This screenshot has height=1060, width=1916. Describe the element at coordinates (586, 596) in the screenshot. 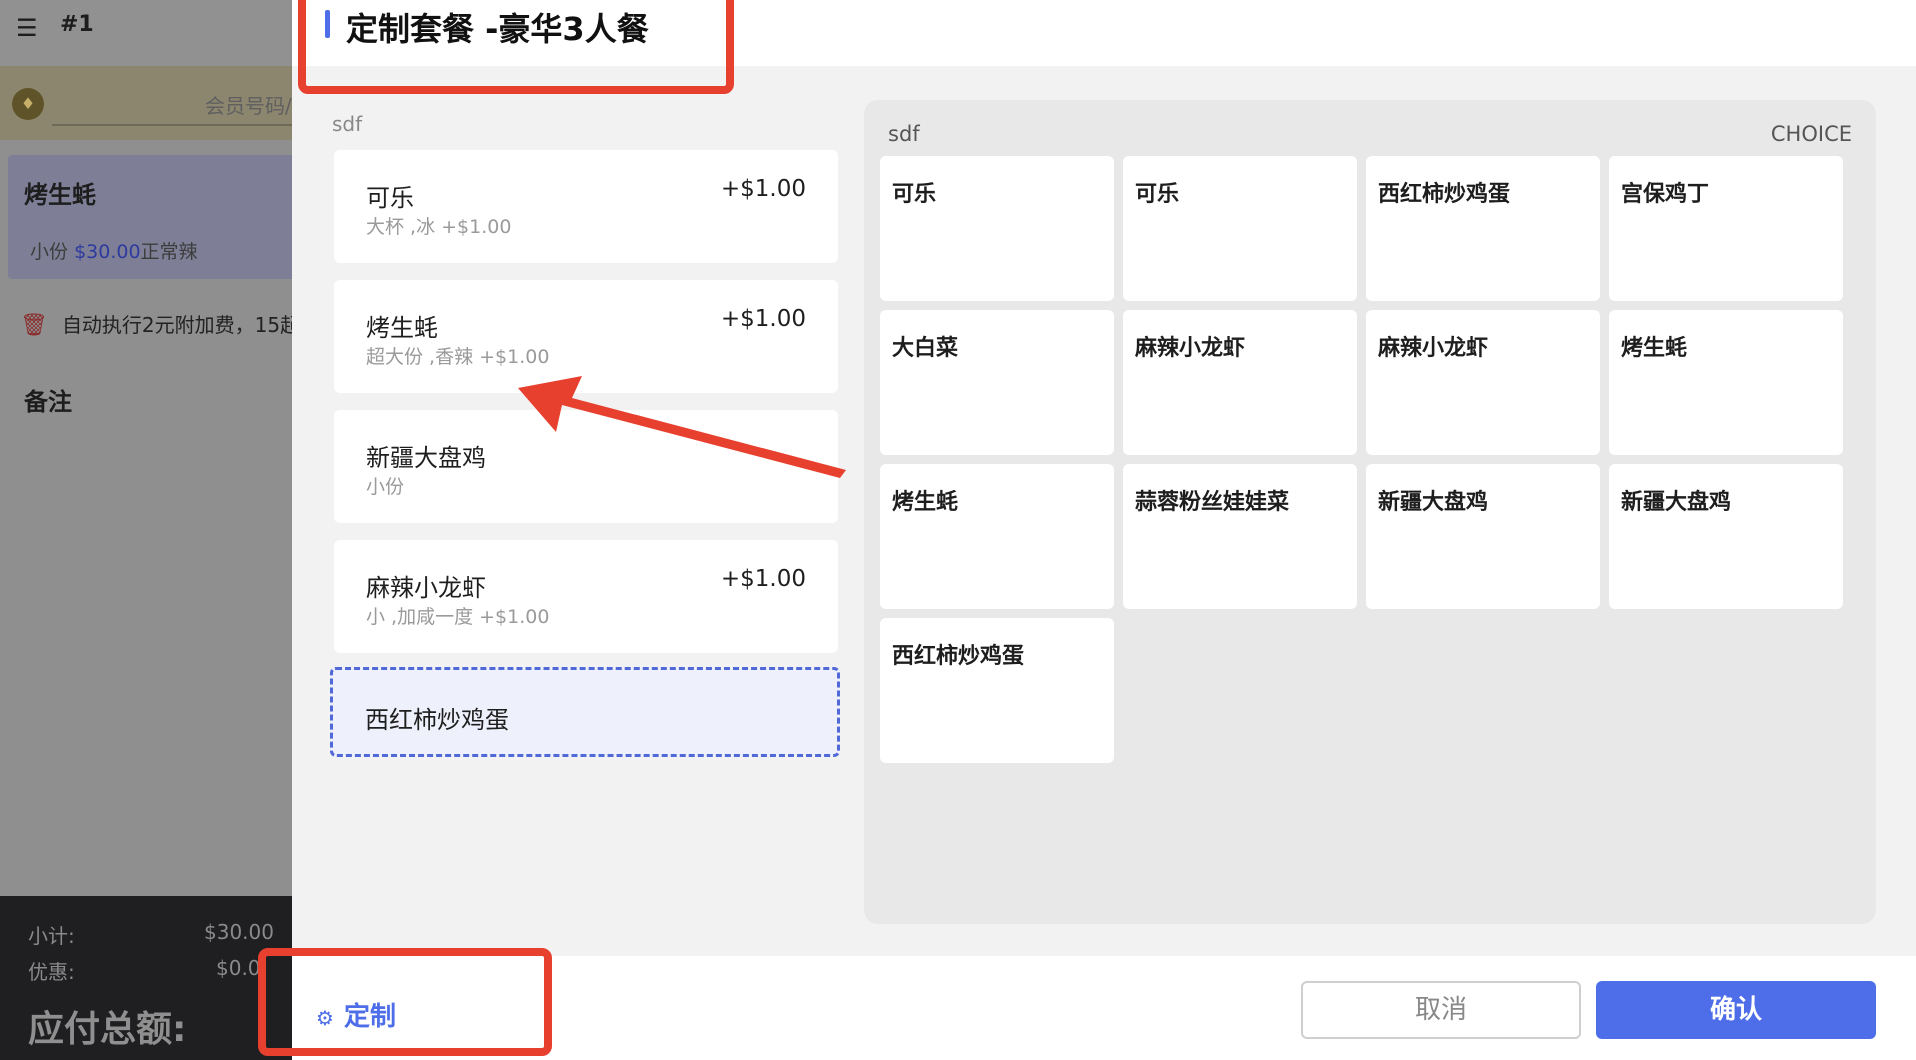

I see `selected-item: 麻辣小龙虾 小 ,加咸一度 +$1.00 +$1.00` at that location.